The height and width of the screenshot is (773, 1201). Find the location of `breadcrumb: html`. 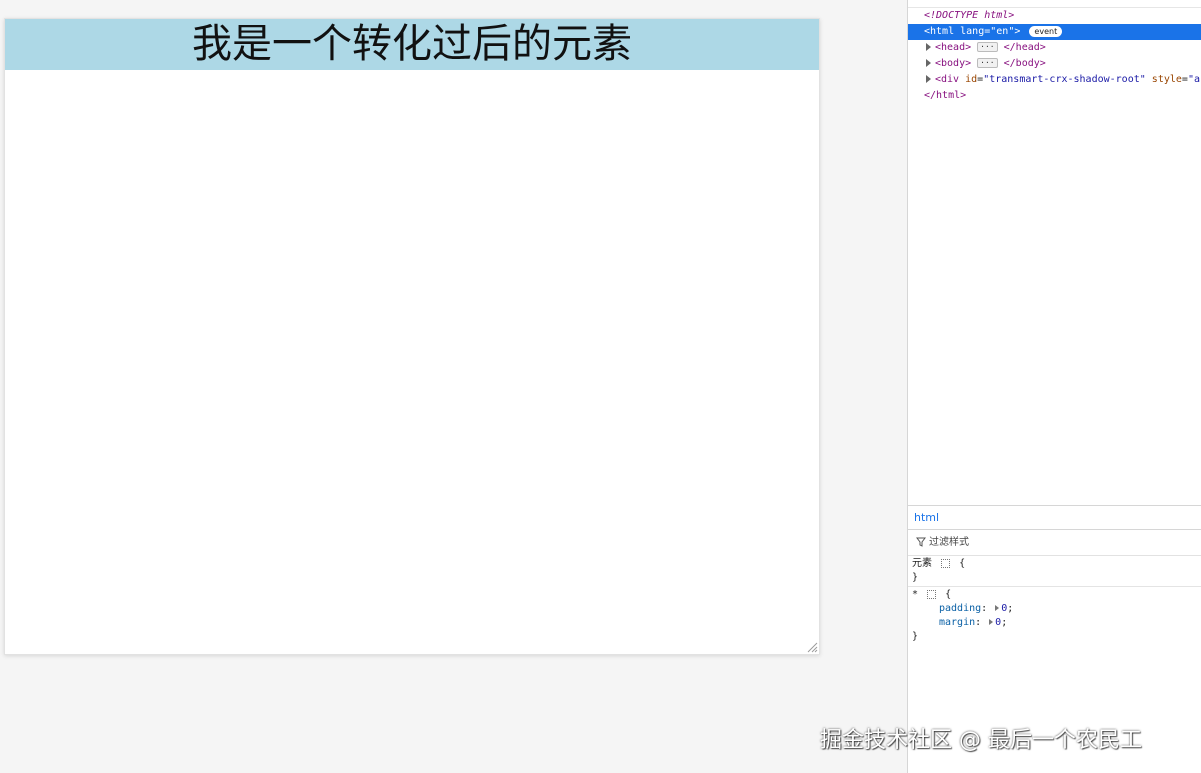

breadcrumb: html is located at coordinates (1054, 517).